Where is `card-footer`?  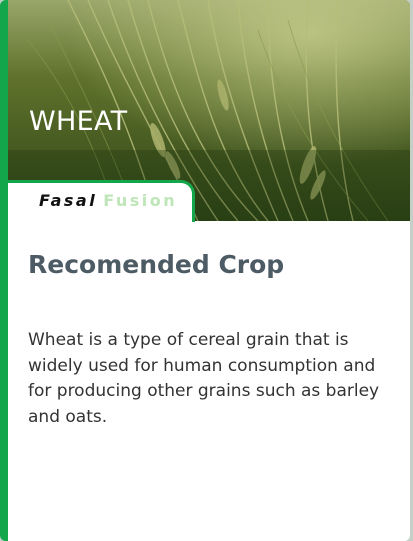 card-footer is located at coordinates (209, 537).